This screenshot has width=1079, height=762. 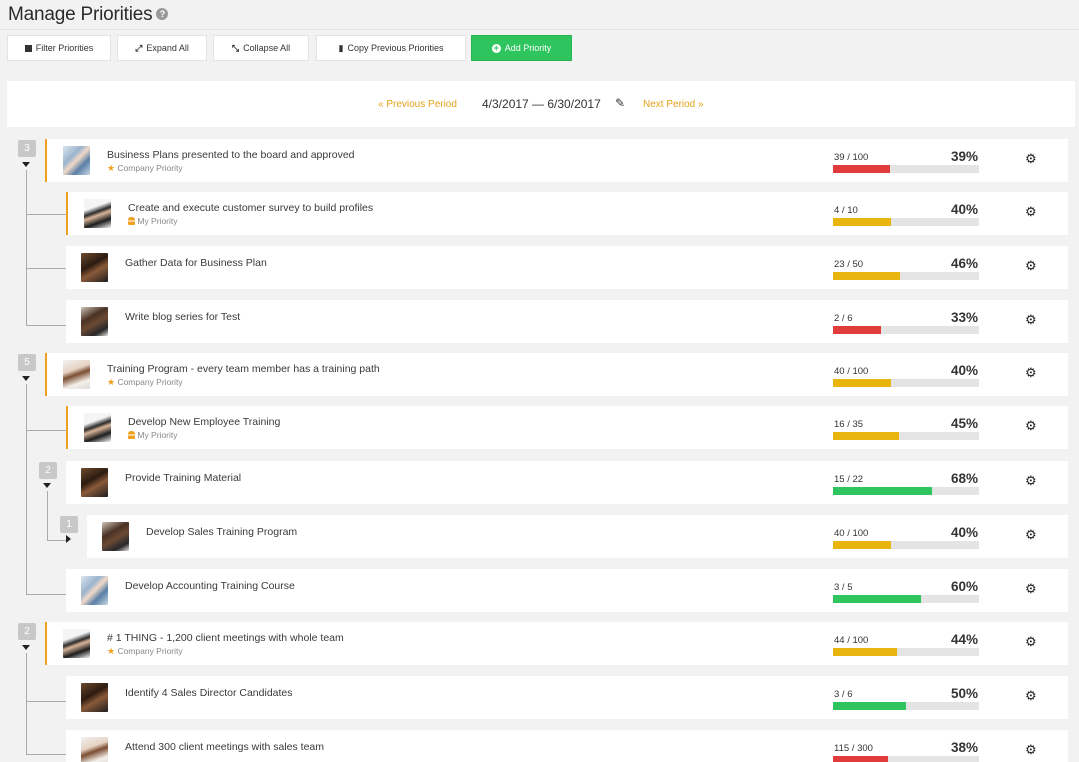 What do you see at coordinates (209, 693) in the screenshot?
I see `priority-title: Identify 4 Sales Director Candidates` at bounding box center [209, 693].